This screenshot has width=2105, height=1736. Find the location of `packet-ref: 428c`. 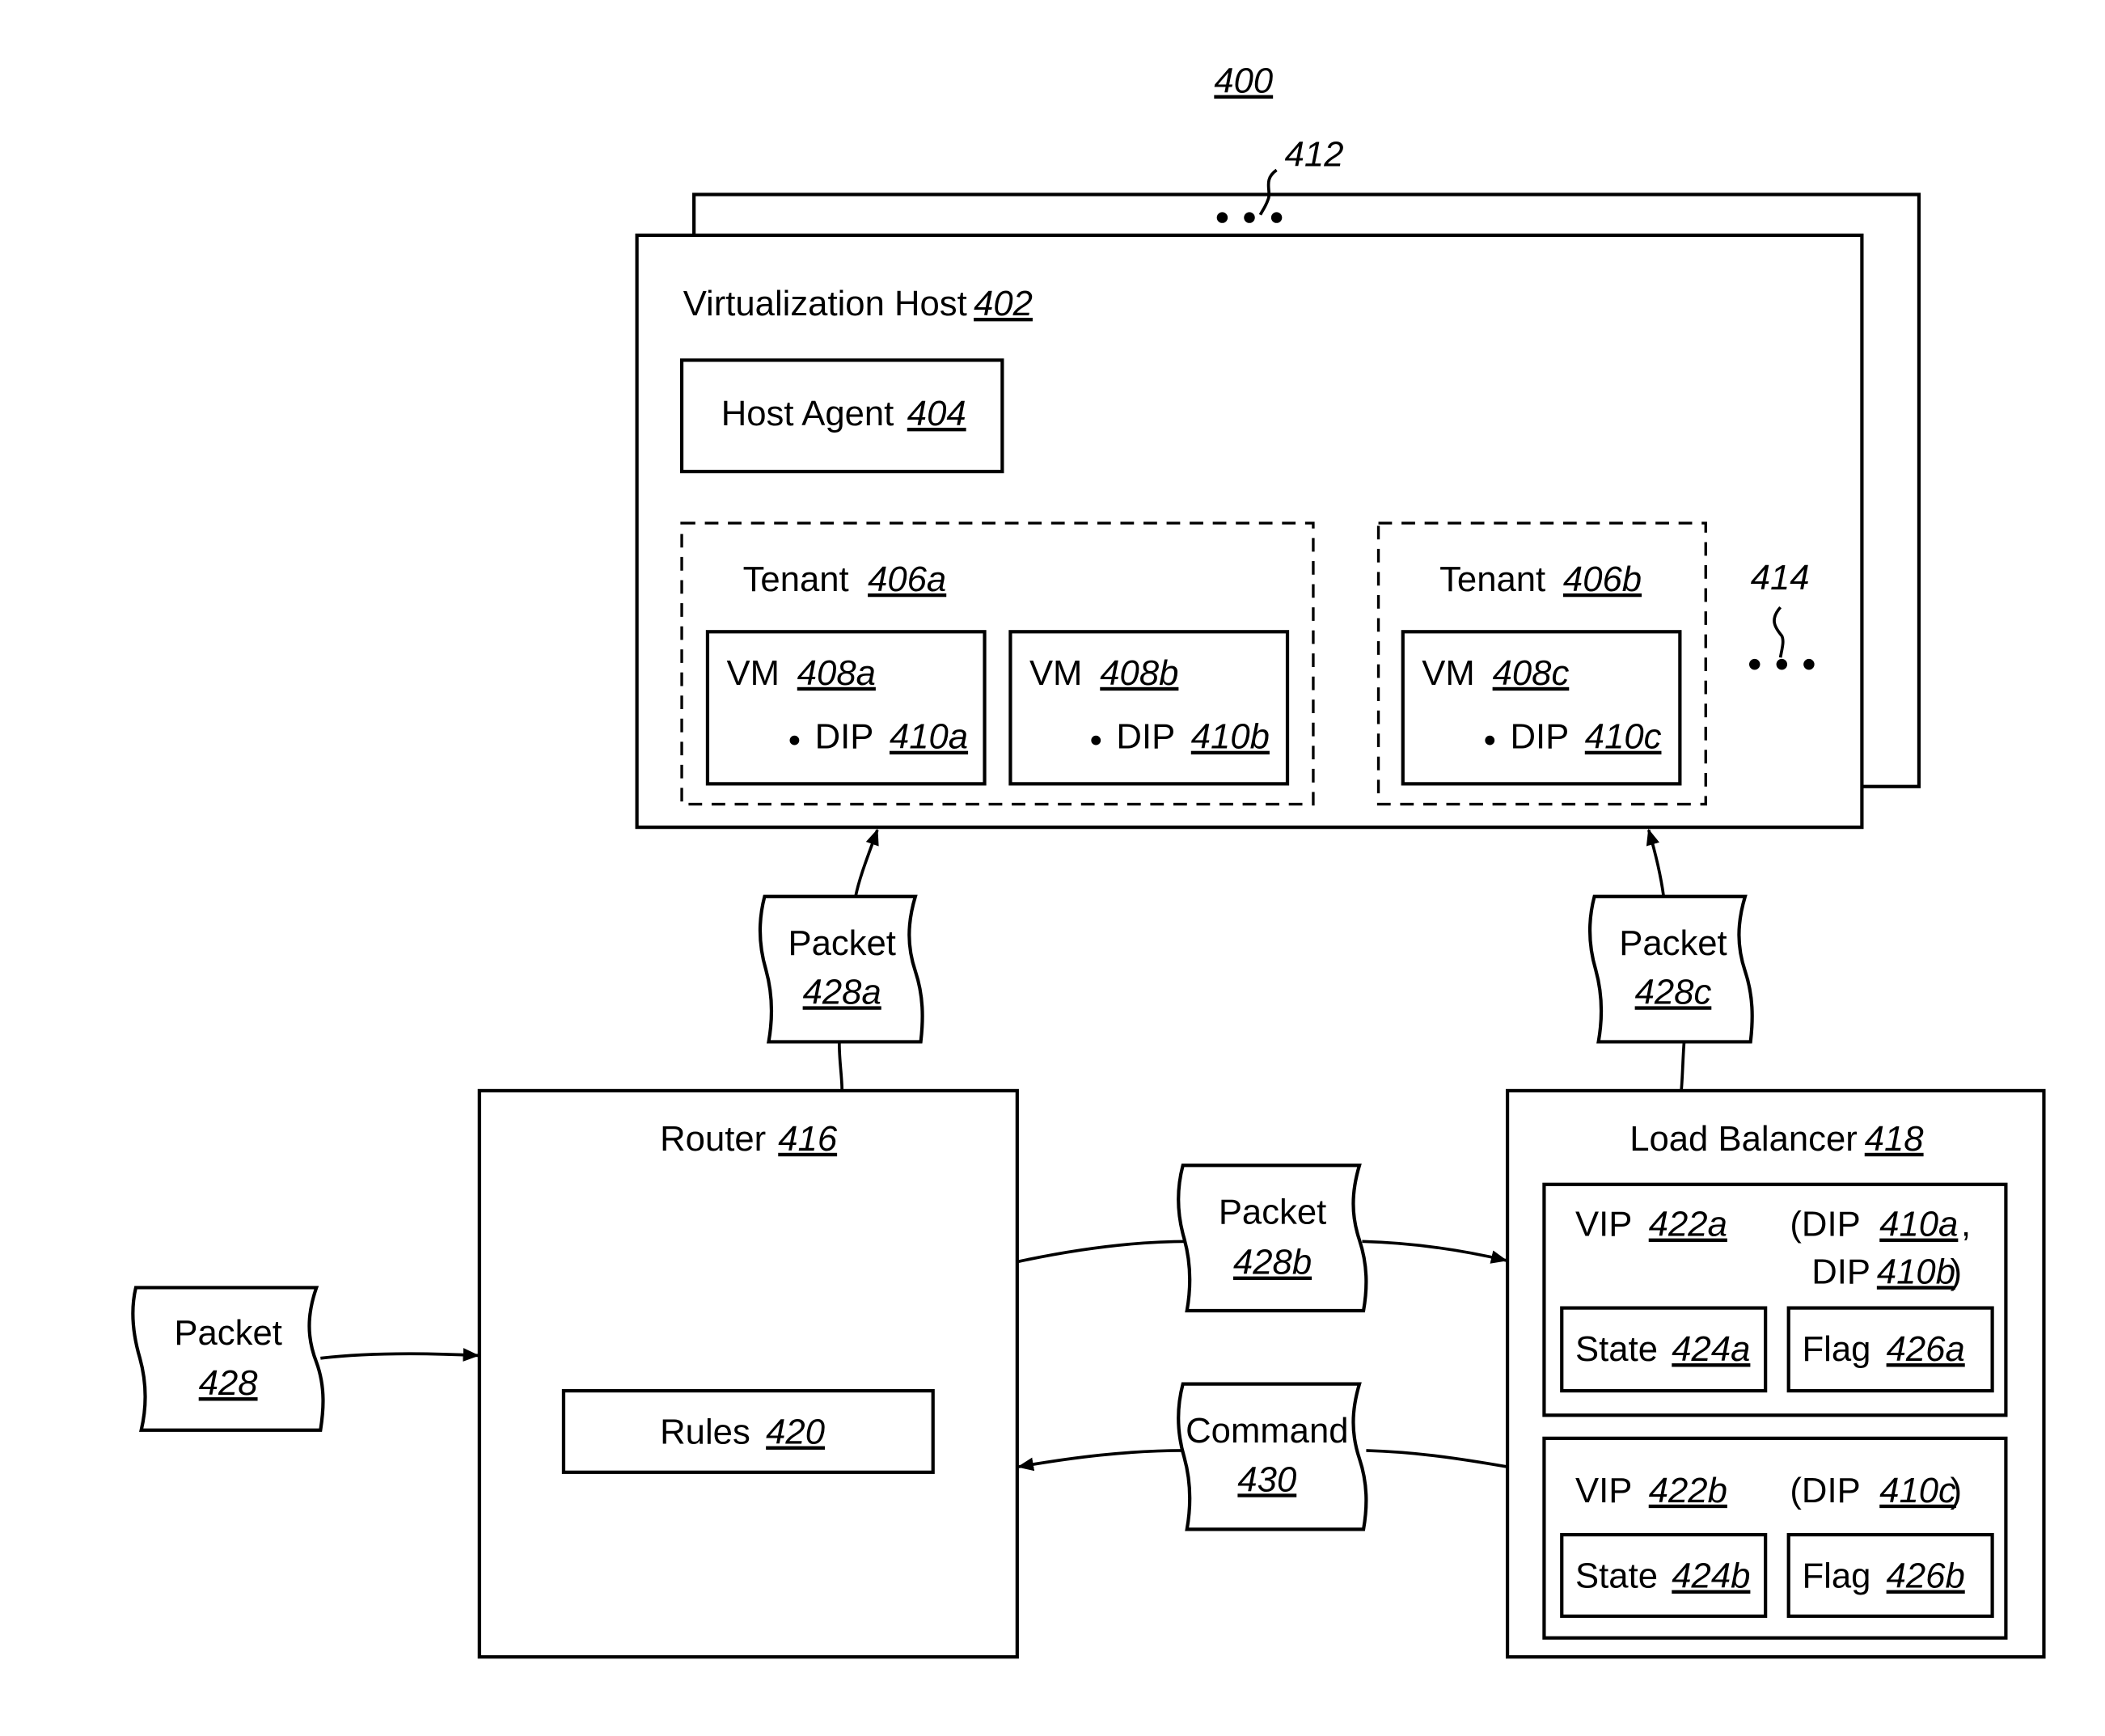

packet-ref: 428c is located at coordinates (1673, 992).